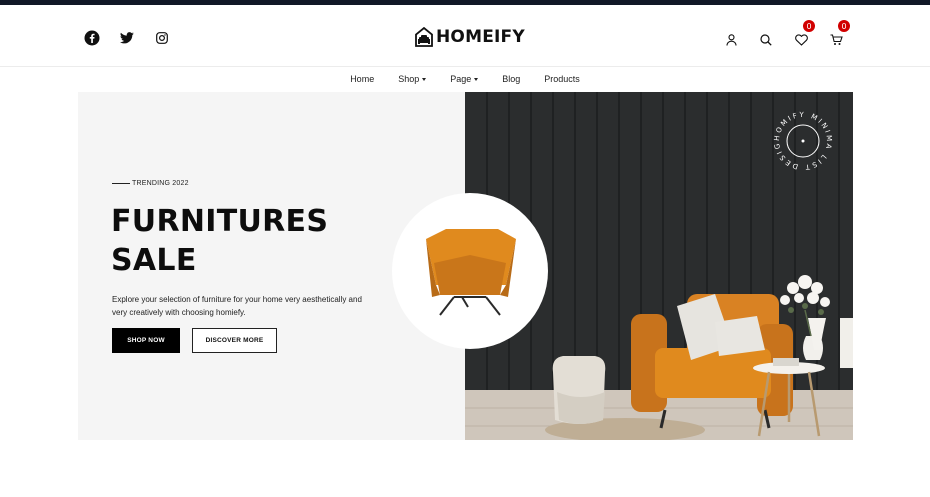 The height and width of the screenshot is (497, 930). Describe the element at coordinates (804, 34) in the screenshot. I see `wishlist-heart-icon: 0` at that location.